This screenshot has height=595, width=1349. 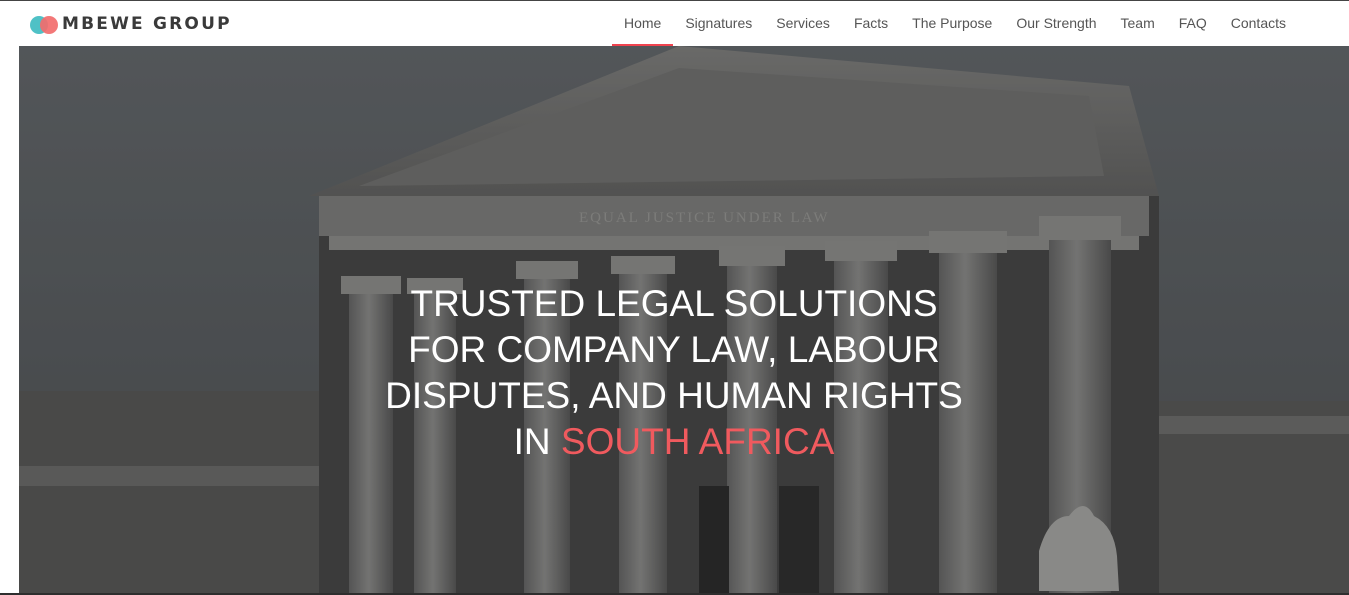 I want to click on nav-item-our-strength: Our Strength, so click(x=1056, y=23).